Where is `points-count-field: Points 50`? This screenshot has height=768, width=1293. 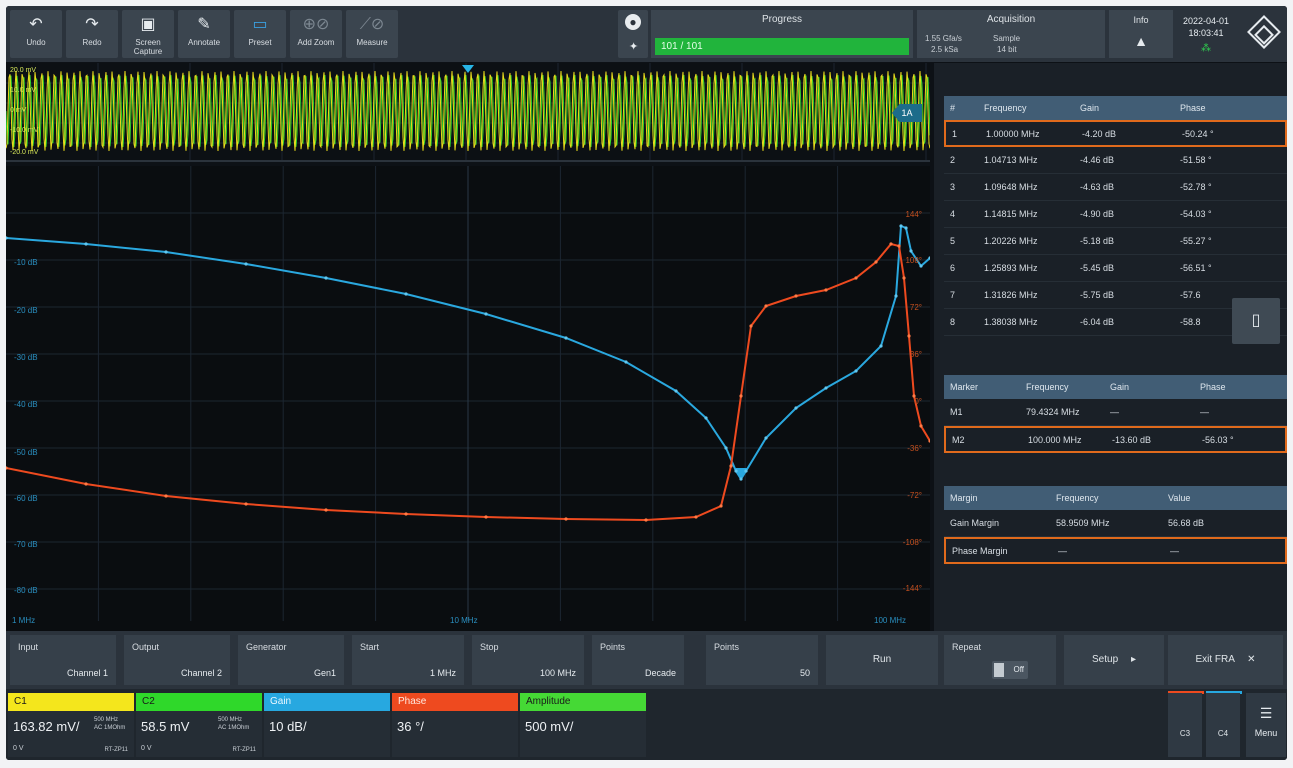 points-count-field: Points 50 is located at coordinates (762, 660).